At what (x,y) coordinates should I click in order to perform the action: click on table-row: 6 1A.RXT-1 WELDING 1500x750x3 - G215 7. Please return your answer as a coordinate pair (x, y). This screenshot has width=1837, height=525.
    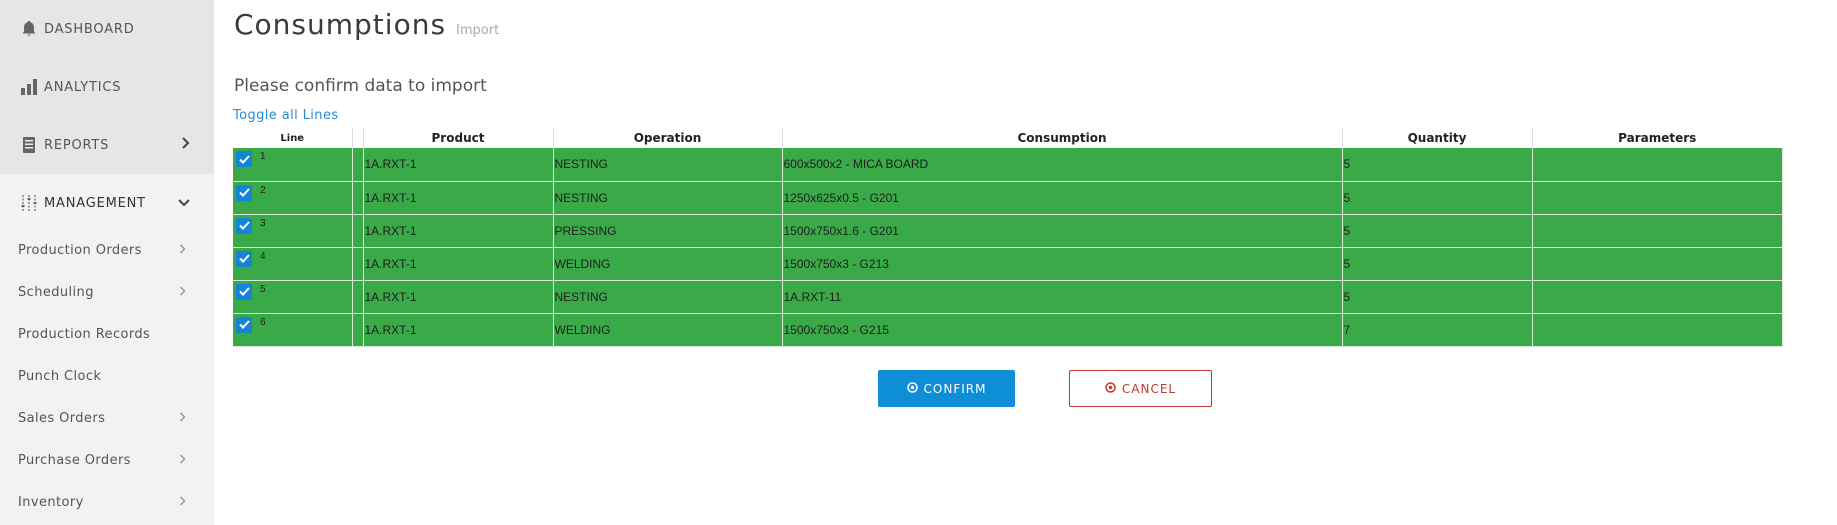
    Looking at the image, I should click on (1008, 330).